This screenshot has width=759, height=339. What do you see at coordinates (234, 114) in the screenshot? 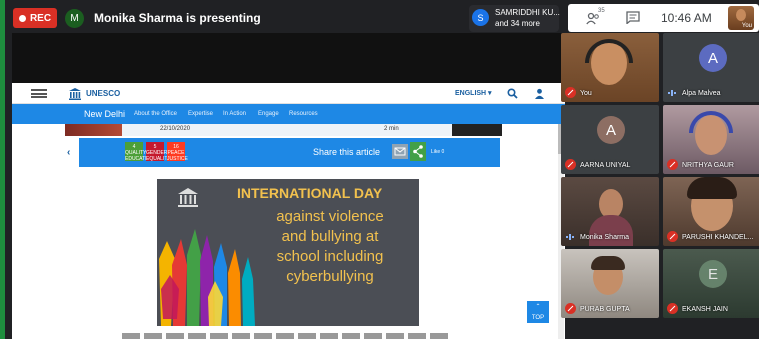
I see `nav-item-in-action: In Action` at bounding box center [234, 114].